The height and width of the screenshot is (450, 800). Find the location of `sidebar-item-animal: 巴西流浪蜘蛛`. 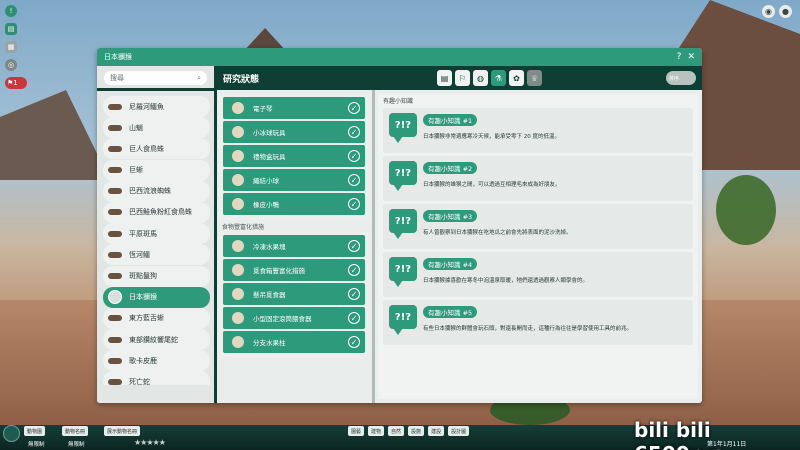

sidebar-item-animal: 巴西流浪蜘蛛 is located at coordinates (156, 191).